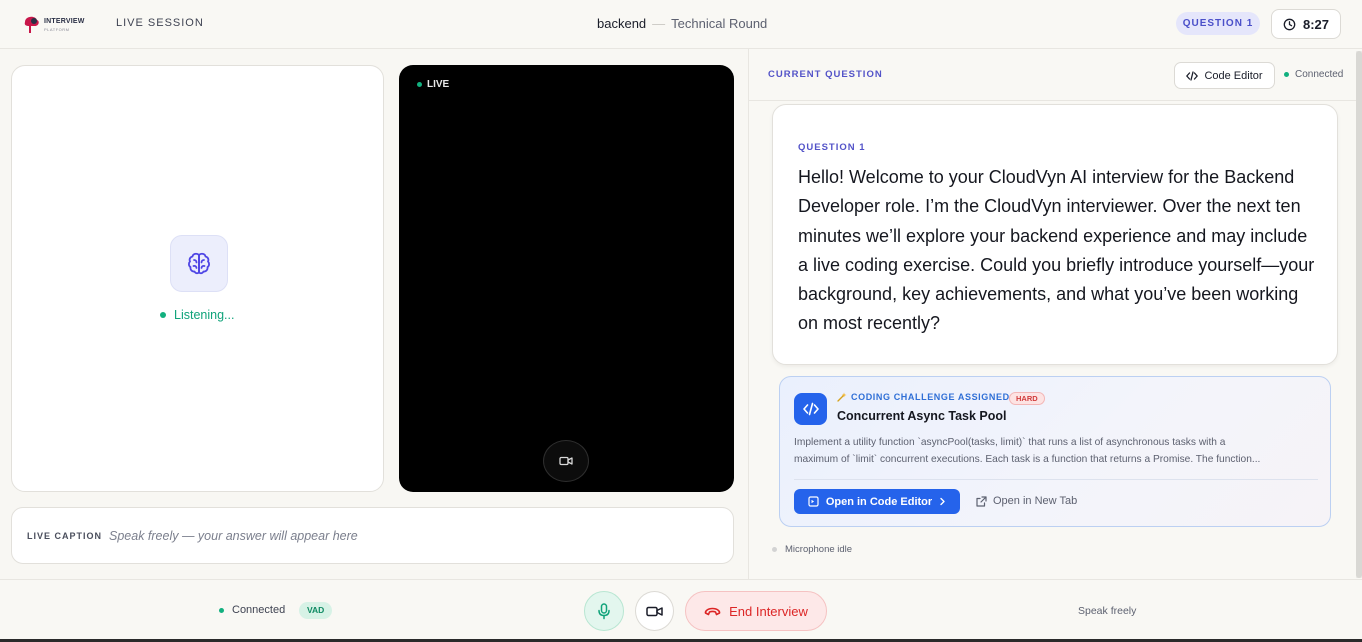 This screenshot has height=642, width=1362. I want to click on open-in-code-editor-button: Open in Code Editor, so click(877, 501).